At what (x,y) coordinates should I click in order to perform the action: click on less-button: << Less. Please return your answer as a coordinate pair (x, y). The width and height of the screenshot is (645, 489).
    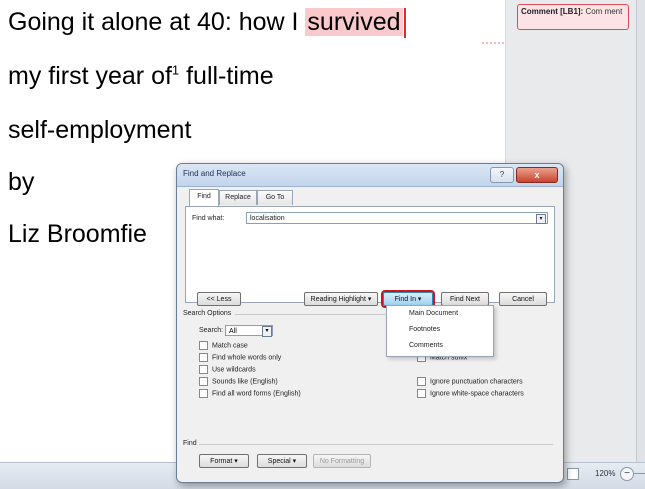
    Looking at the image, I should click on (219, 299).